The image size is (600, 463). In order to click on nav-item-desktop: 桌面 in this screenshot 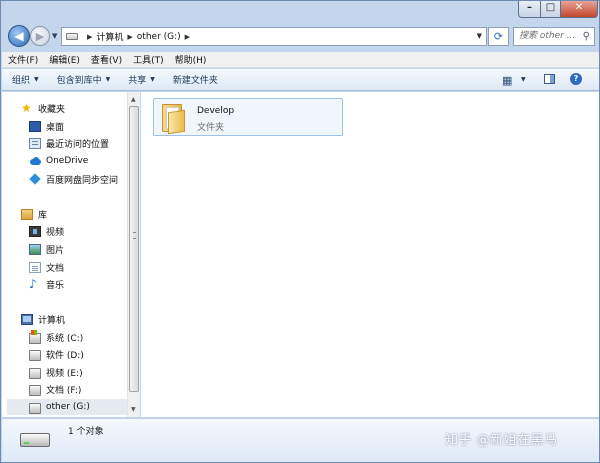, I will do `click(46, 126)`.